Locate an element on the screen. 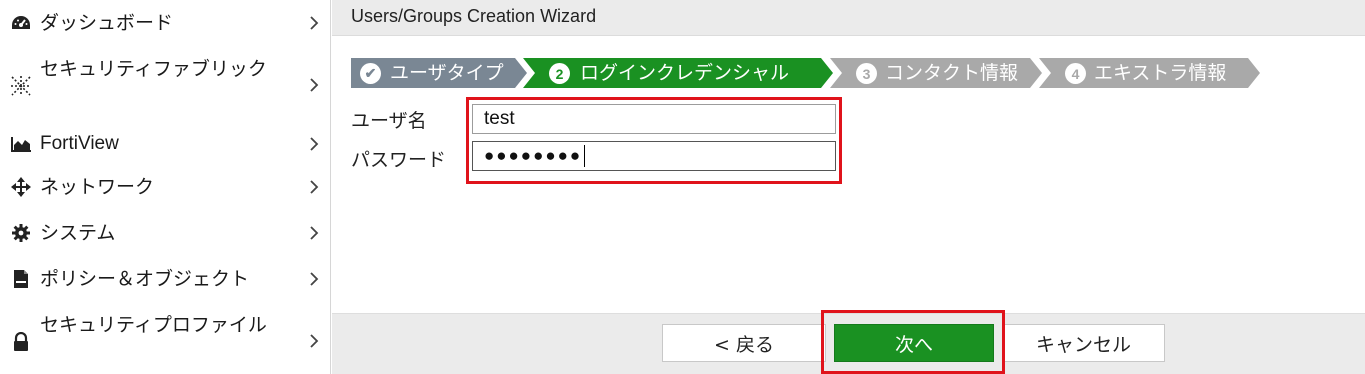 The width and height of the screenshot is (1365, 374). checkmark-icon: ✔ is located at coordinates (370, 73).